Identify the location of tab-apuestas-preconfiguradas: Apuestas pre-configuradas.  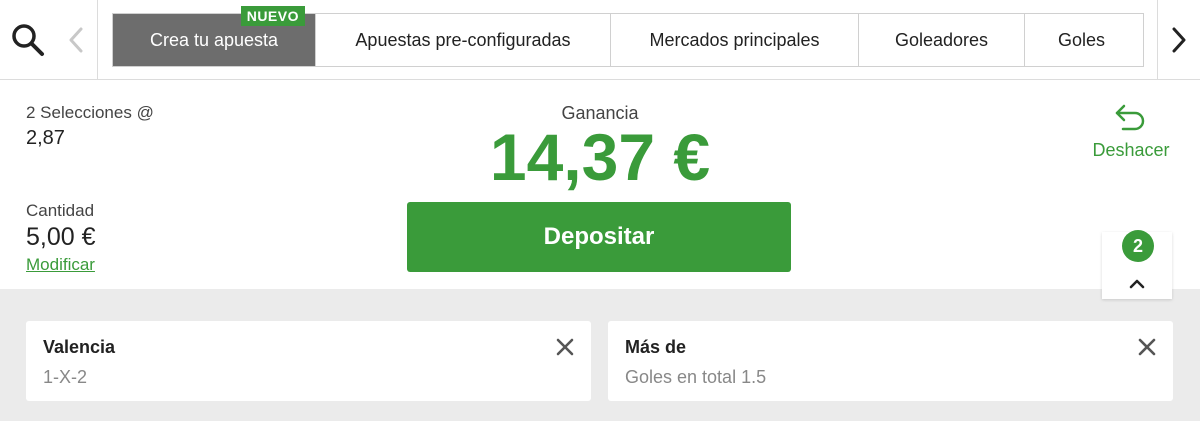
(463, 40).